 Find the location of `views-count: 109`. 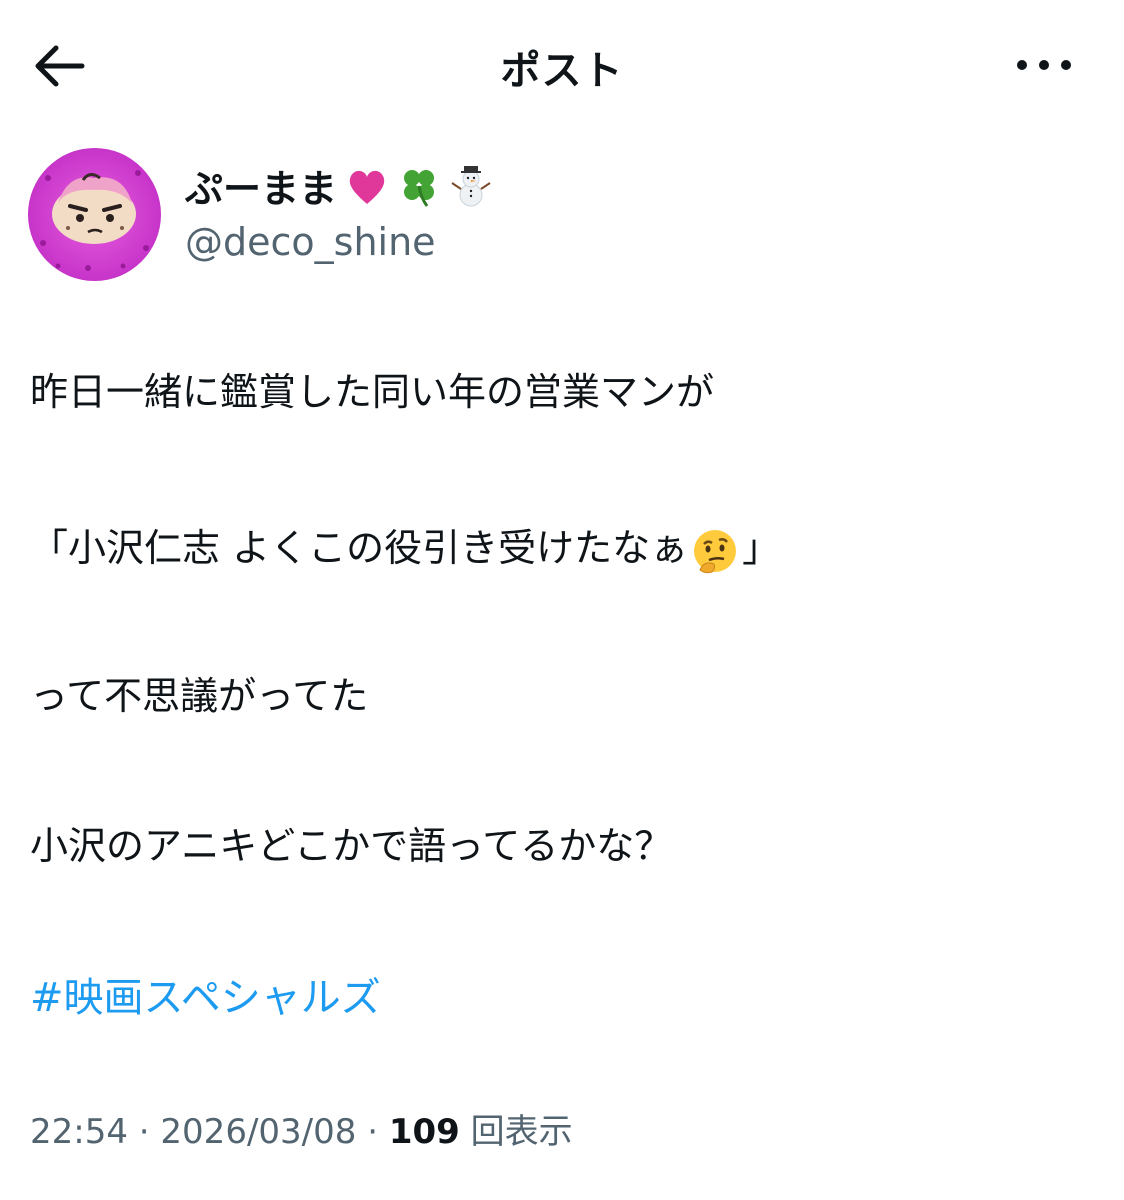

views-count: 109 is located at coordinates (424, 1132).